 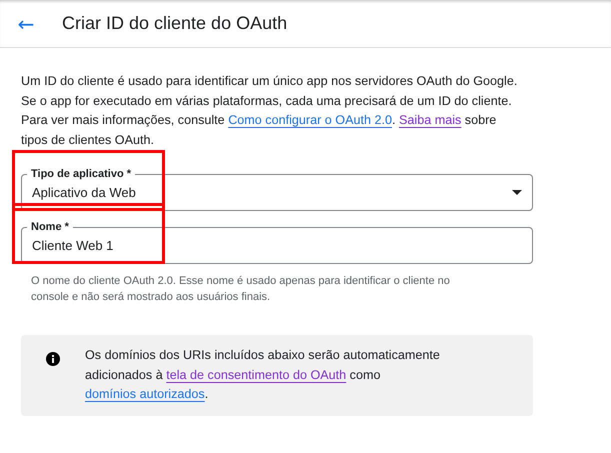 What do you see at coordinates (310, 120) in the screenshot?
I see `link: Como configurar o OAuth 2.0` at bounding box center [310, 120].